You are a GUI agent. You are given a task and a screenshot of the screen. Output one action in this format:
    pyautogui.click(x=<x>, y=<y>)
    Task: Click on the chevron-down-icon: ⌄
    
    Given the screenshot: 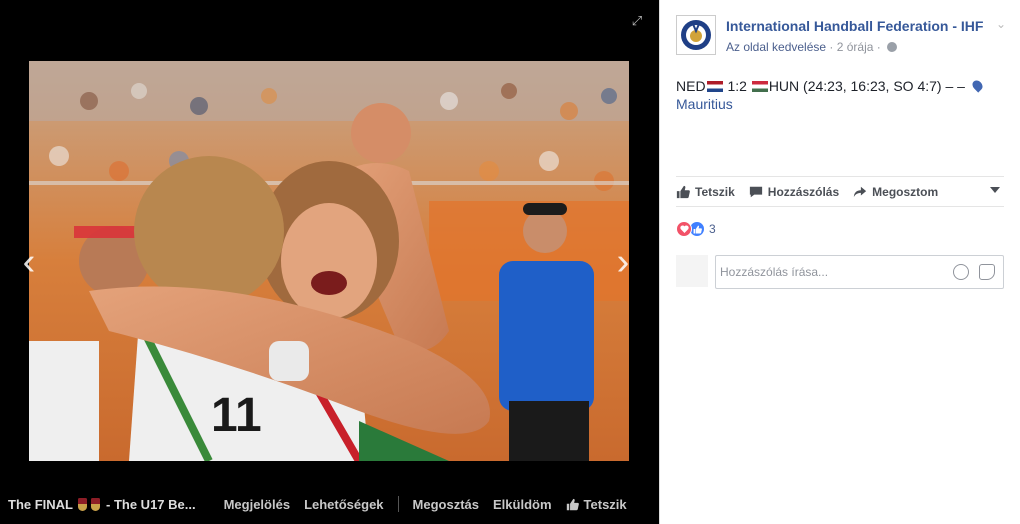 What is the action you would take?
    pyautogui.click(x=1001, y=24)
    